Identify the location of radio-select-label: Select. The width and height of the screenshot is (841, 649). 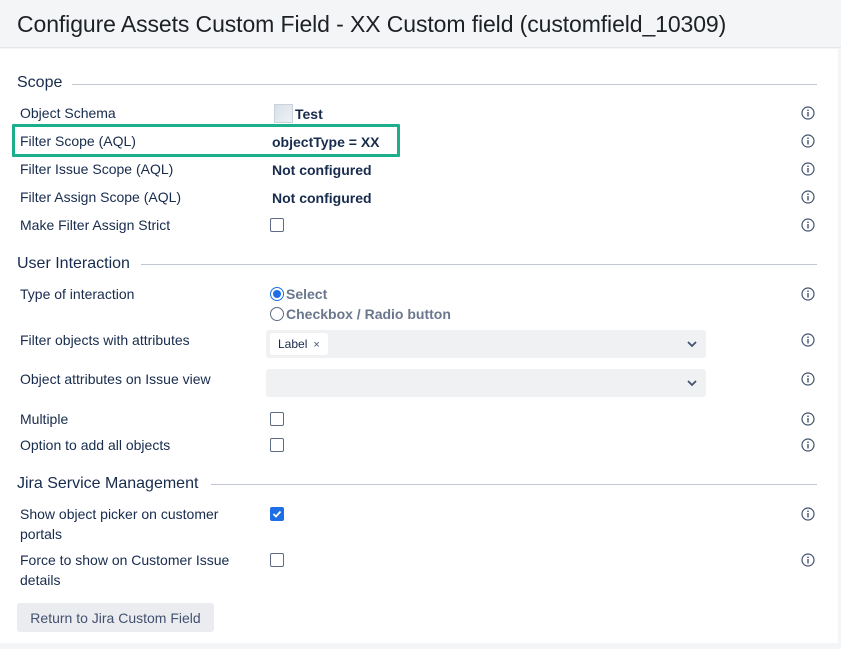
(306, 294).